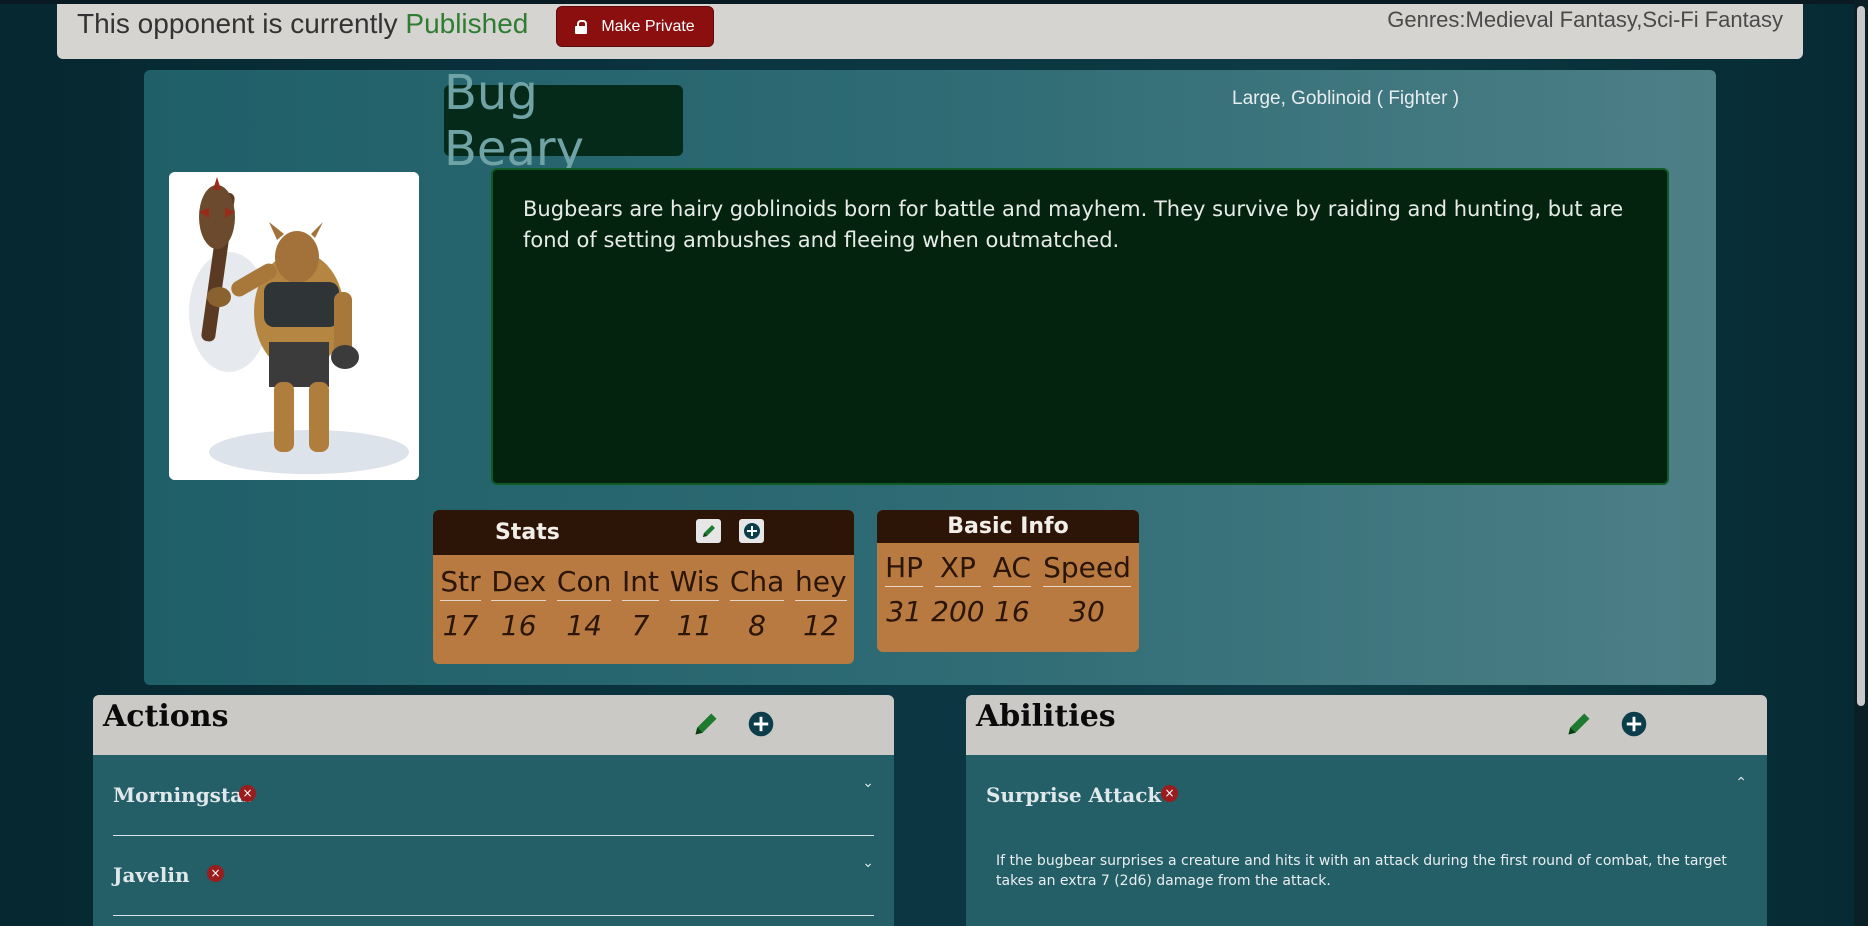  I want to click on stat-wis: Wis 11, so click(694, 598).